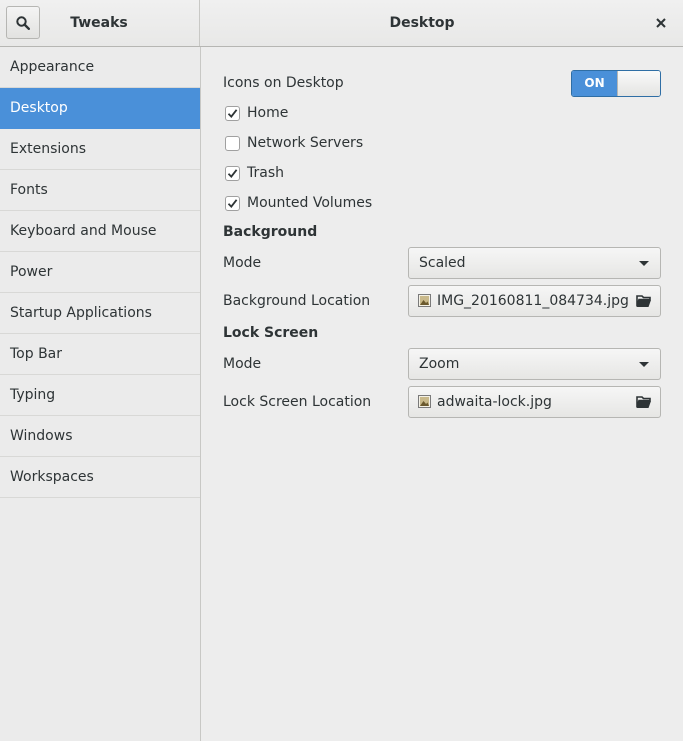 The width and height of the screenshot is (683, 741). Describe the element at coordinates (242, 263) in the screenshot. I see `background-mode-label: Mode` at that location.